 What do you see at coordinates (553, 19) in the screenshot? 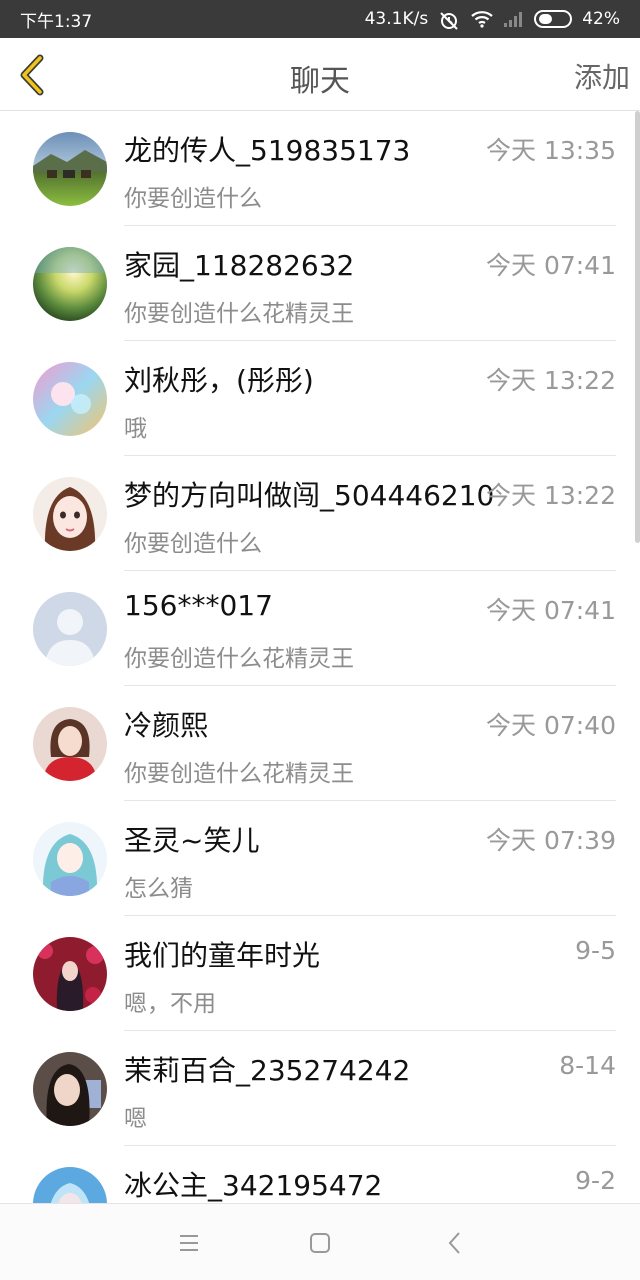
I see `battery-icon` at bounding box center [553, 19].